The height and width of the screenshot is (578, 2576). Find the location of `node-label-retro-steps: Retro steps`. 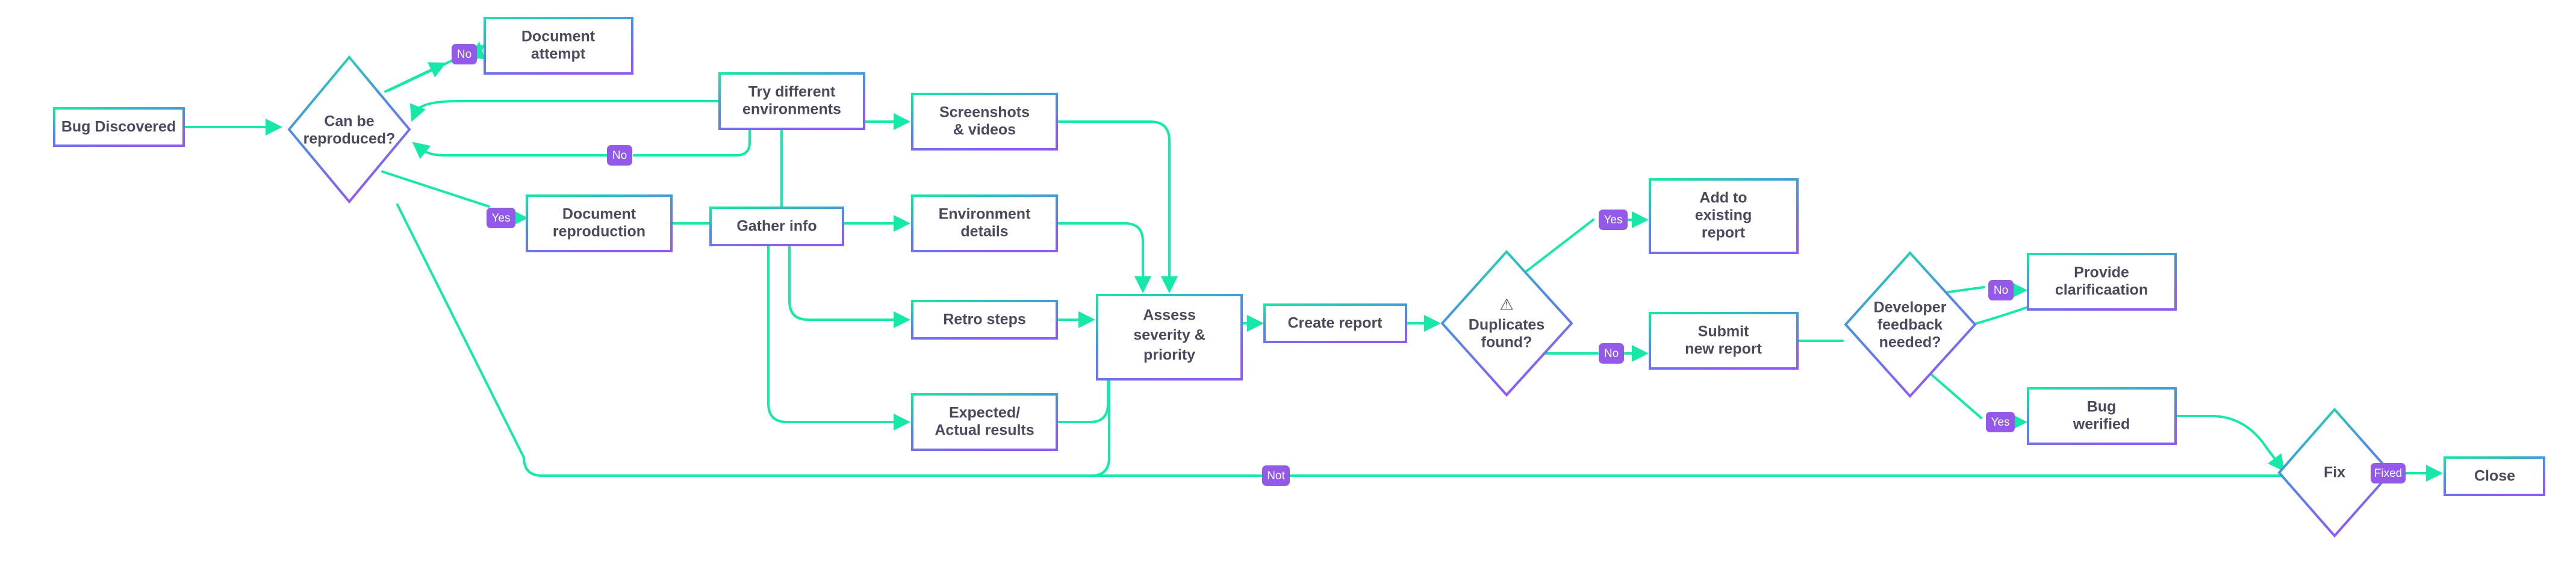

node-label-retro-steps: Retro steps is located at coordinates (985, 319).